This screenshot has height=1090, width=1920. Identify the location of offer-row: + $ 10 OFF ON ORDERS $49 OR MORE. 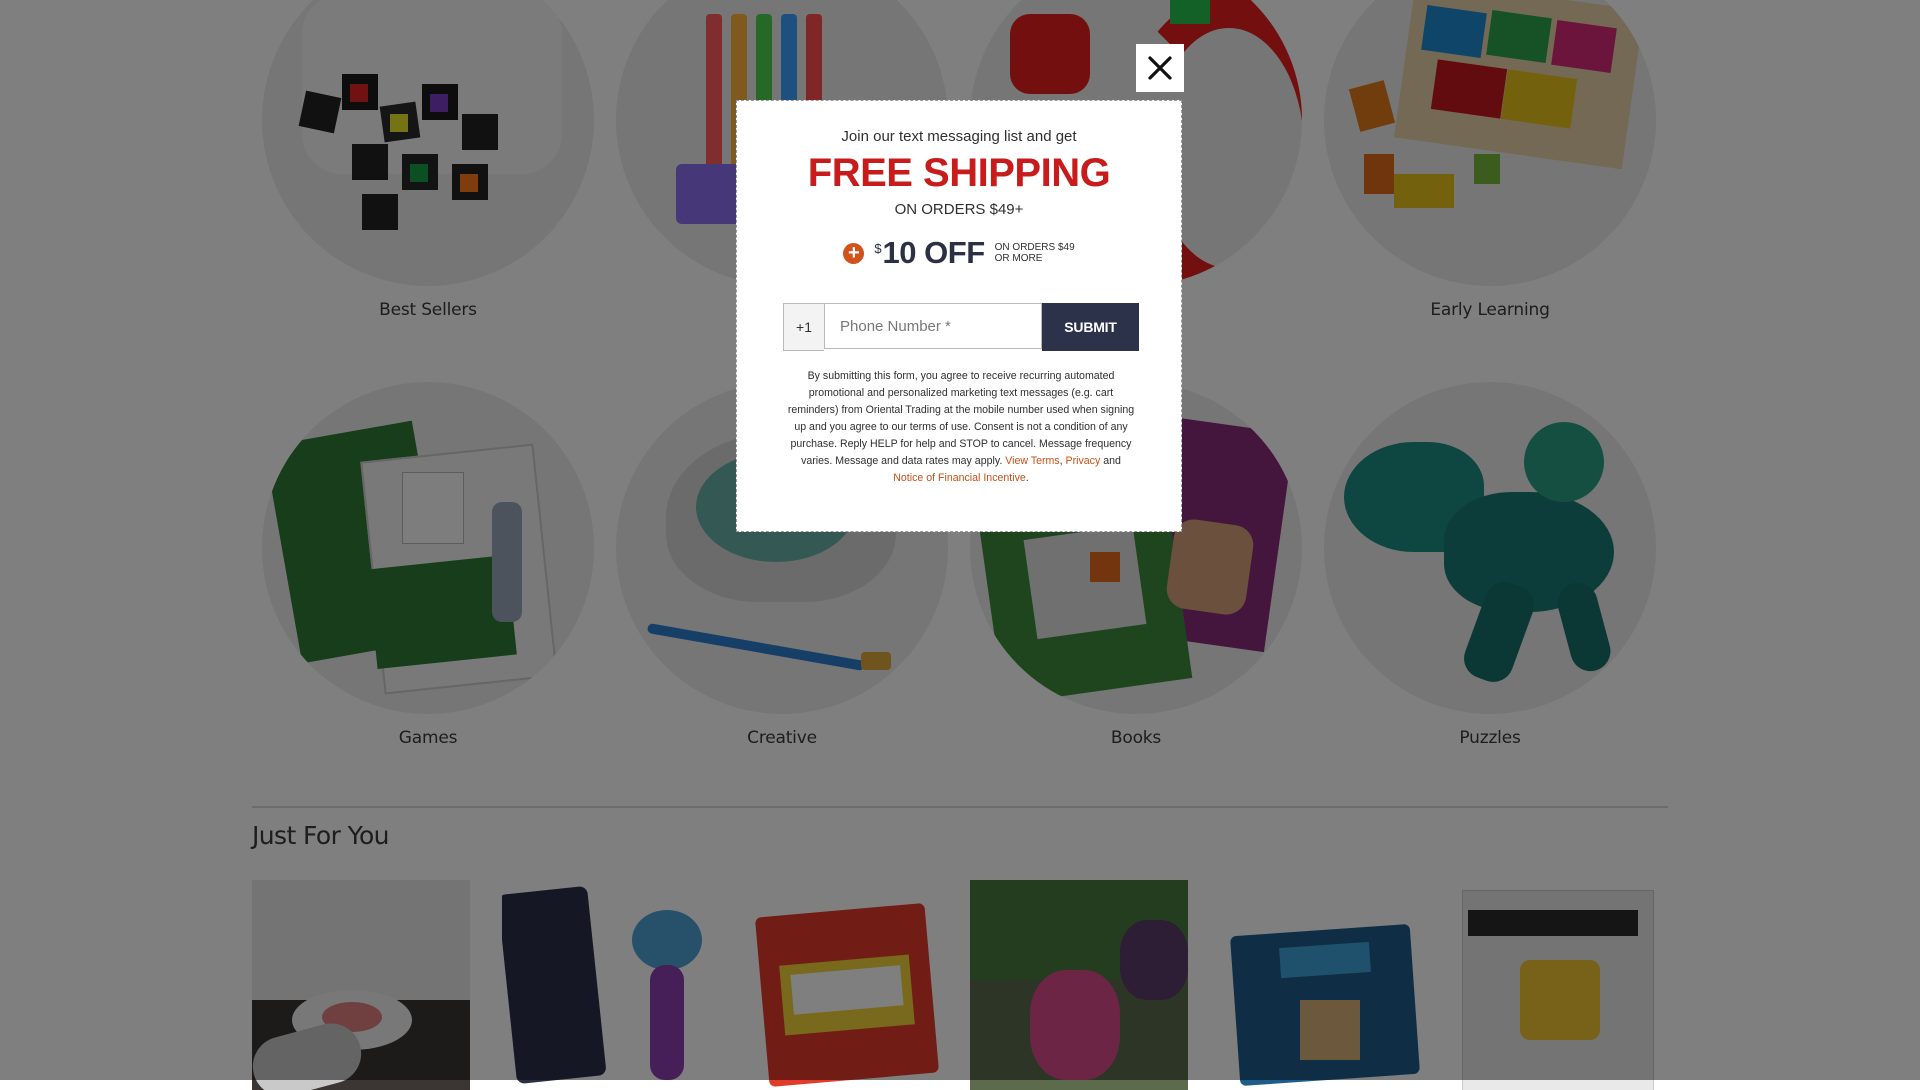
(959, 253).